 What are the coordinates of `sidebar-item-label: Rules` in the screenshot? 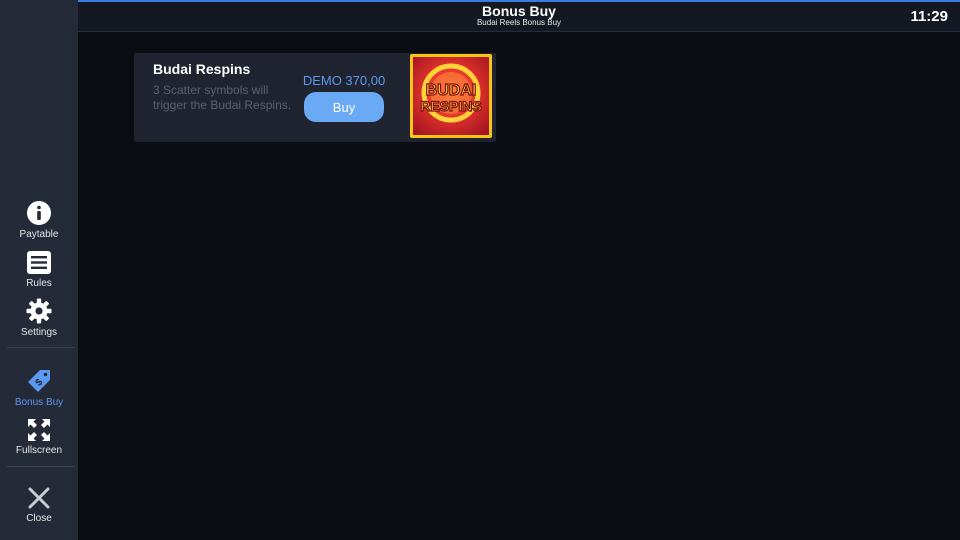 It's located at (39, 283).